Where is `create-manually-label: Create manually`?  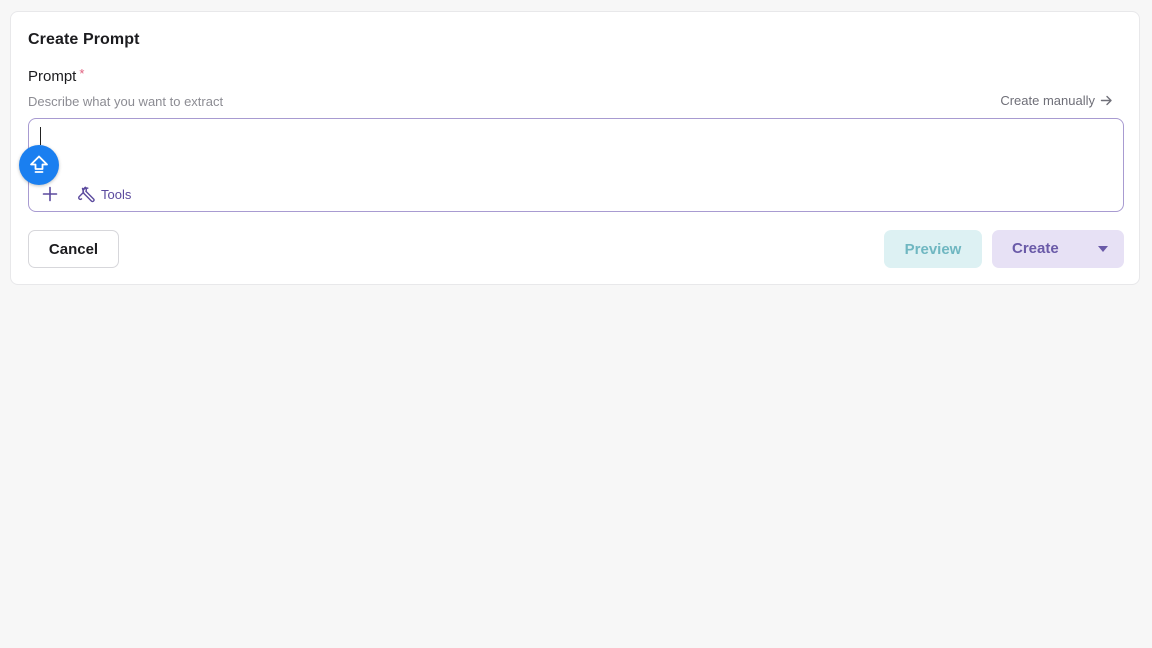 create-manually-label: Create manually is located at coordinates (1047, 100).